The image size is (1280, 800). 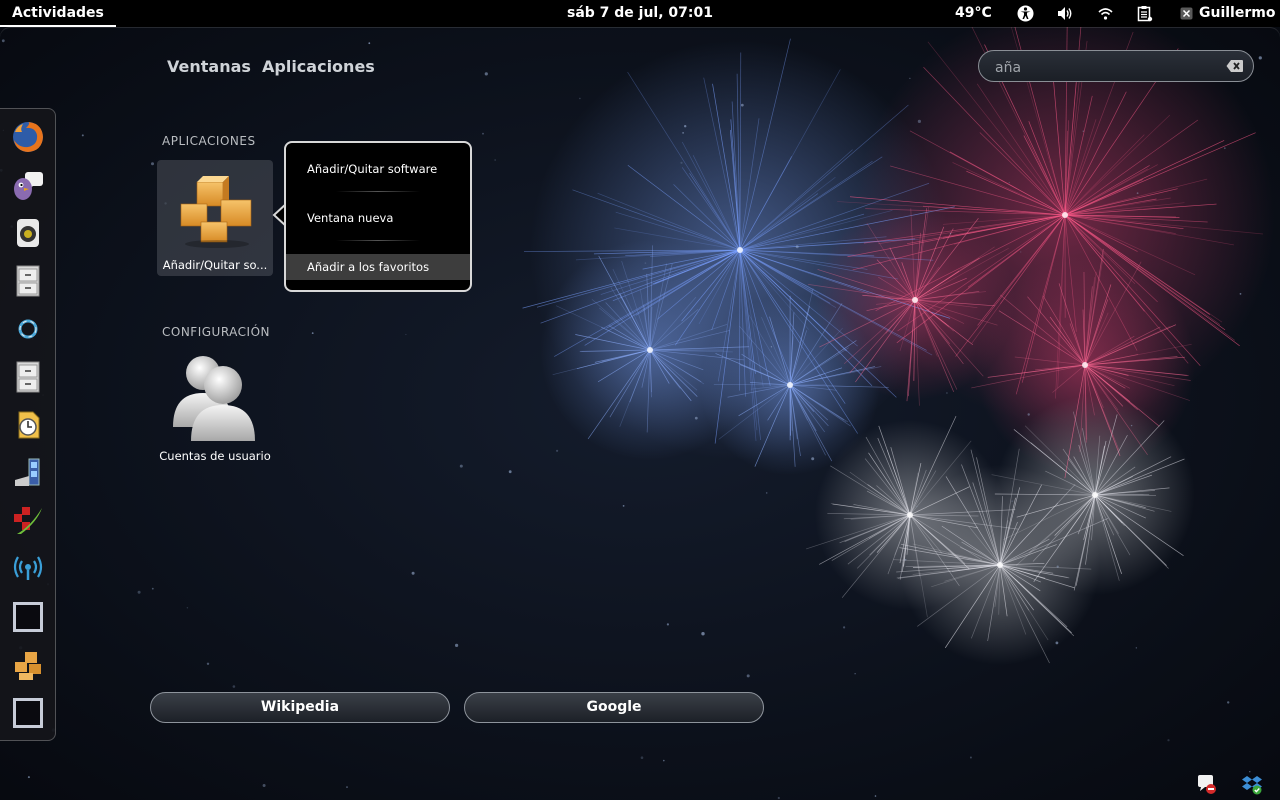 I want to click on clock-area: sáb 7 de jul, 07:01, so click(x=640, y=13).